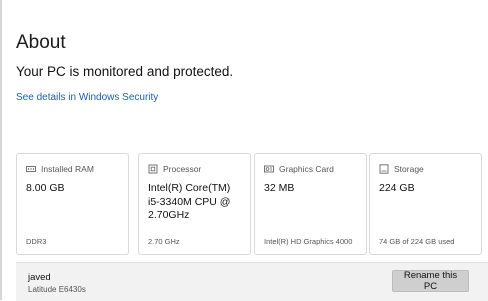 The width and height of the screenshot is (488, 301). Describe the element at coordinates (45, 188) in the screenshot. I see `ram-card-value: 8.00 GB` at that location.